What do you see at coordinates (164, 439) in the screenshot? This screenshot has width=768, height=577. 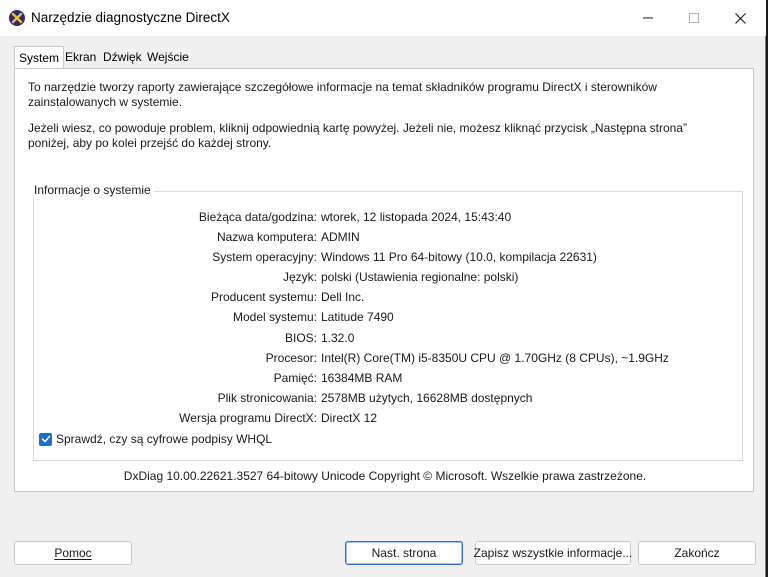 I see `whql-checkbox-label: Sprawdź, czy są cyfrowe podpisy WHQL` at bounding box center [164, 439].